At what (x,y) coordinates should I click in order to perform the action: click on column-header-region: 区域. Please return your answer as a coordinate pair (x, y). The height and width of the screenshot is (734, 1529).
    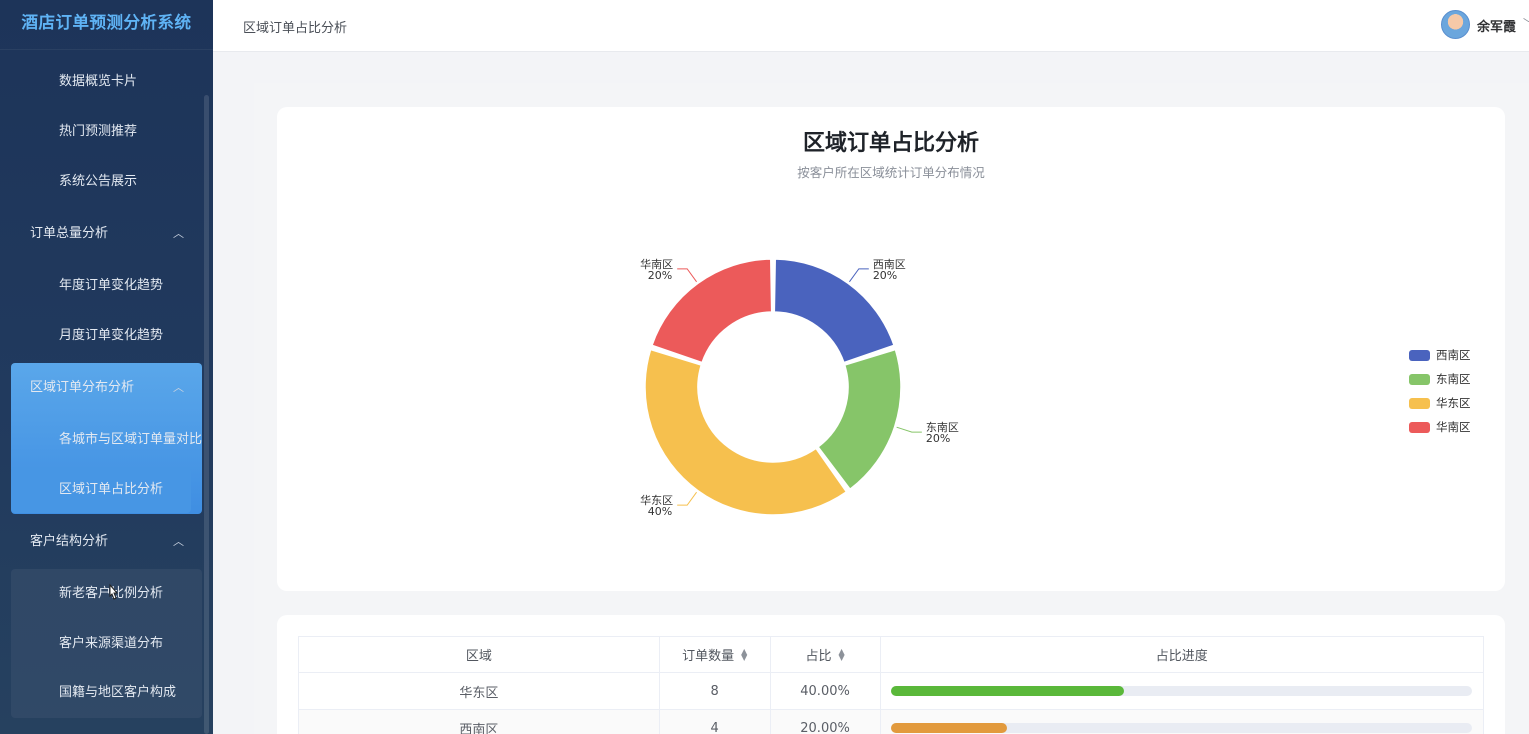
    Looking at the image, I should click on (479, 654).